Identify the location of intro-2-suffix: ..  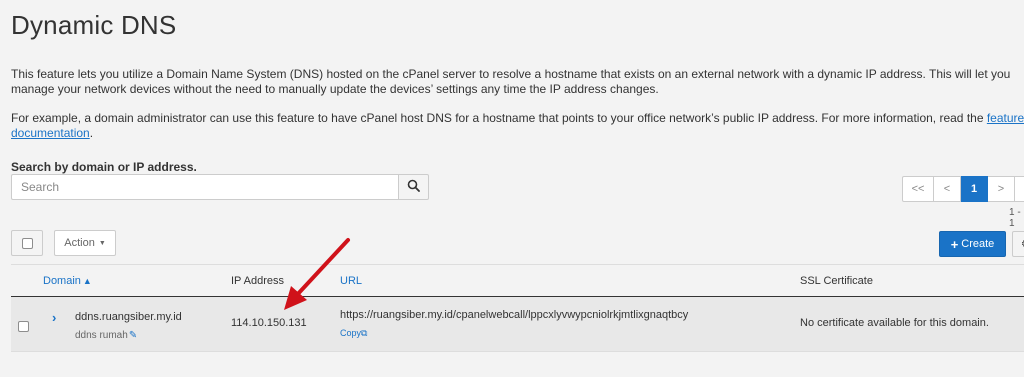
(91, 133).